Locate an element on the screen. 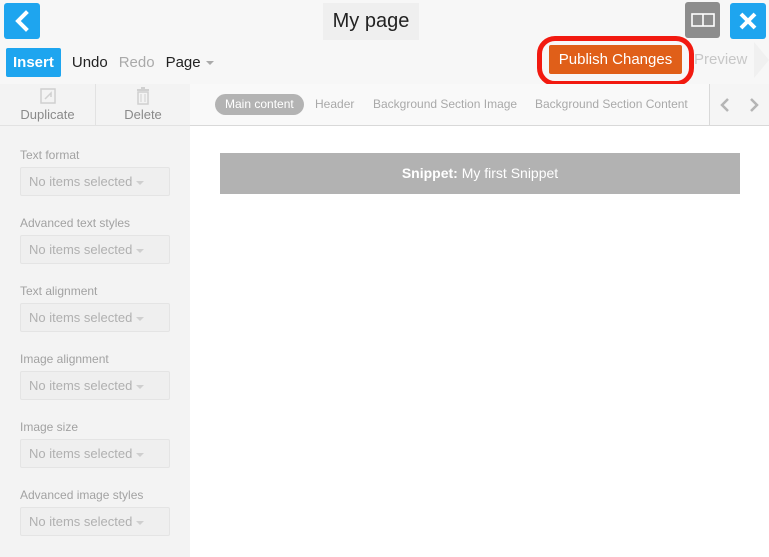  page-menu: Page is located at coordinates (190, 62).